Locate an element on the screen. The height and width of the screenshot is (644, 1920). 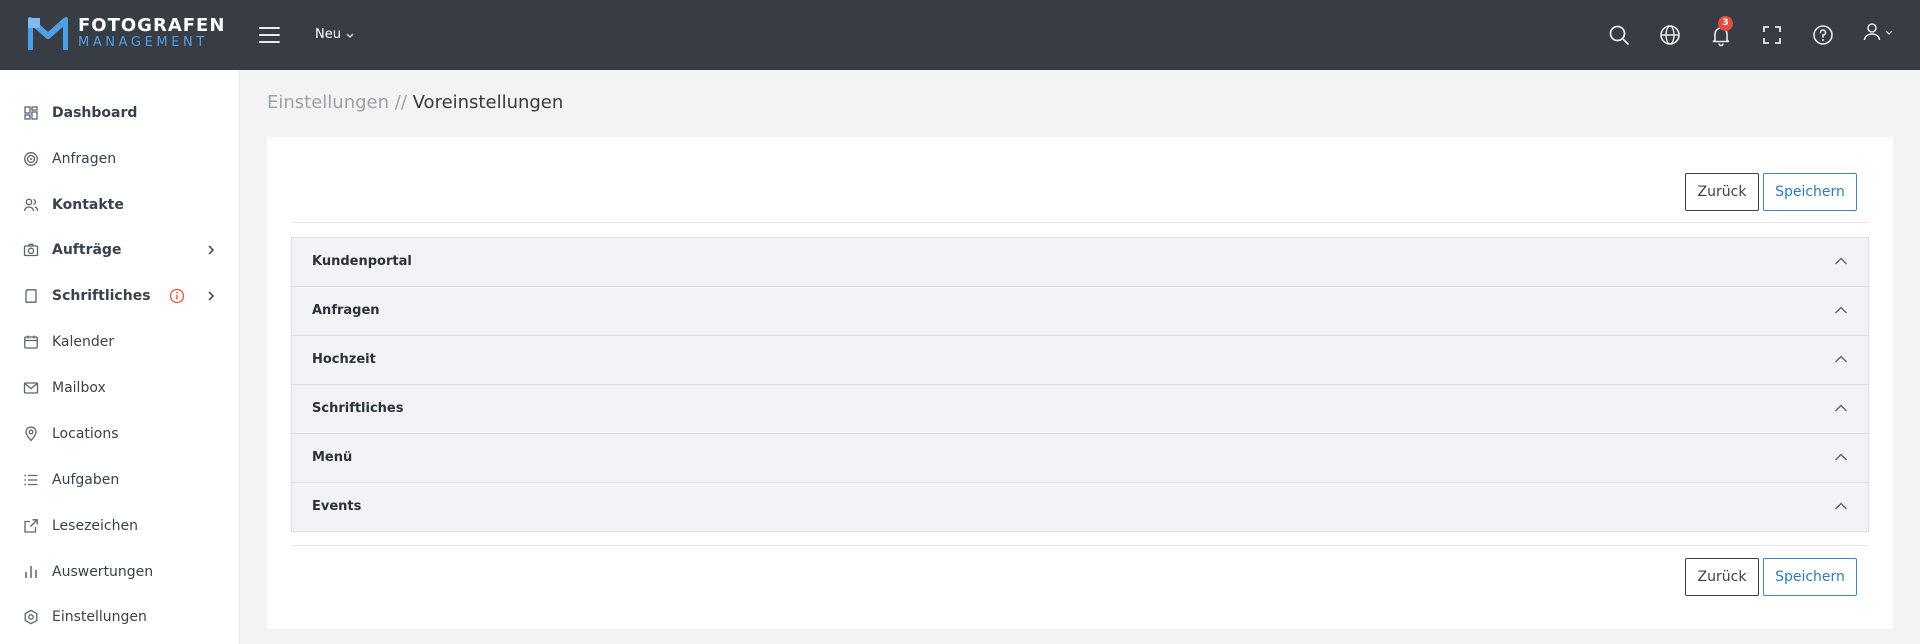
search-icon is located at coordinates (1619, 35).